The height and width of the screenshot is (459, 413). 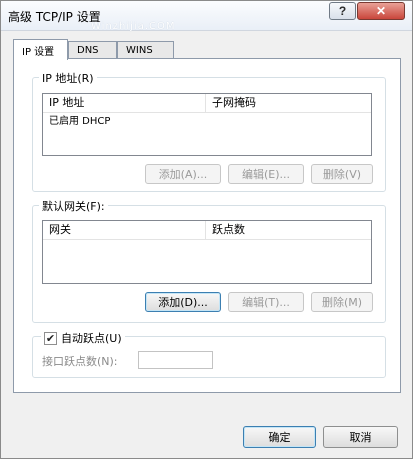 I want to click on window-title: 高级 TCP/IP 设置, so click(x=54, y=17).